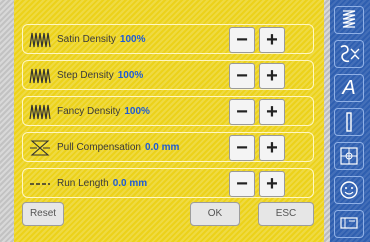  What do you see at coordinates (43, 214) in the screenshot?
I see `reset-button: Reset` at bounding box center [43, 214].